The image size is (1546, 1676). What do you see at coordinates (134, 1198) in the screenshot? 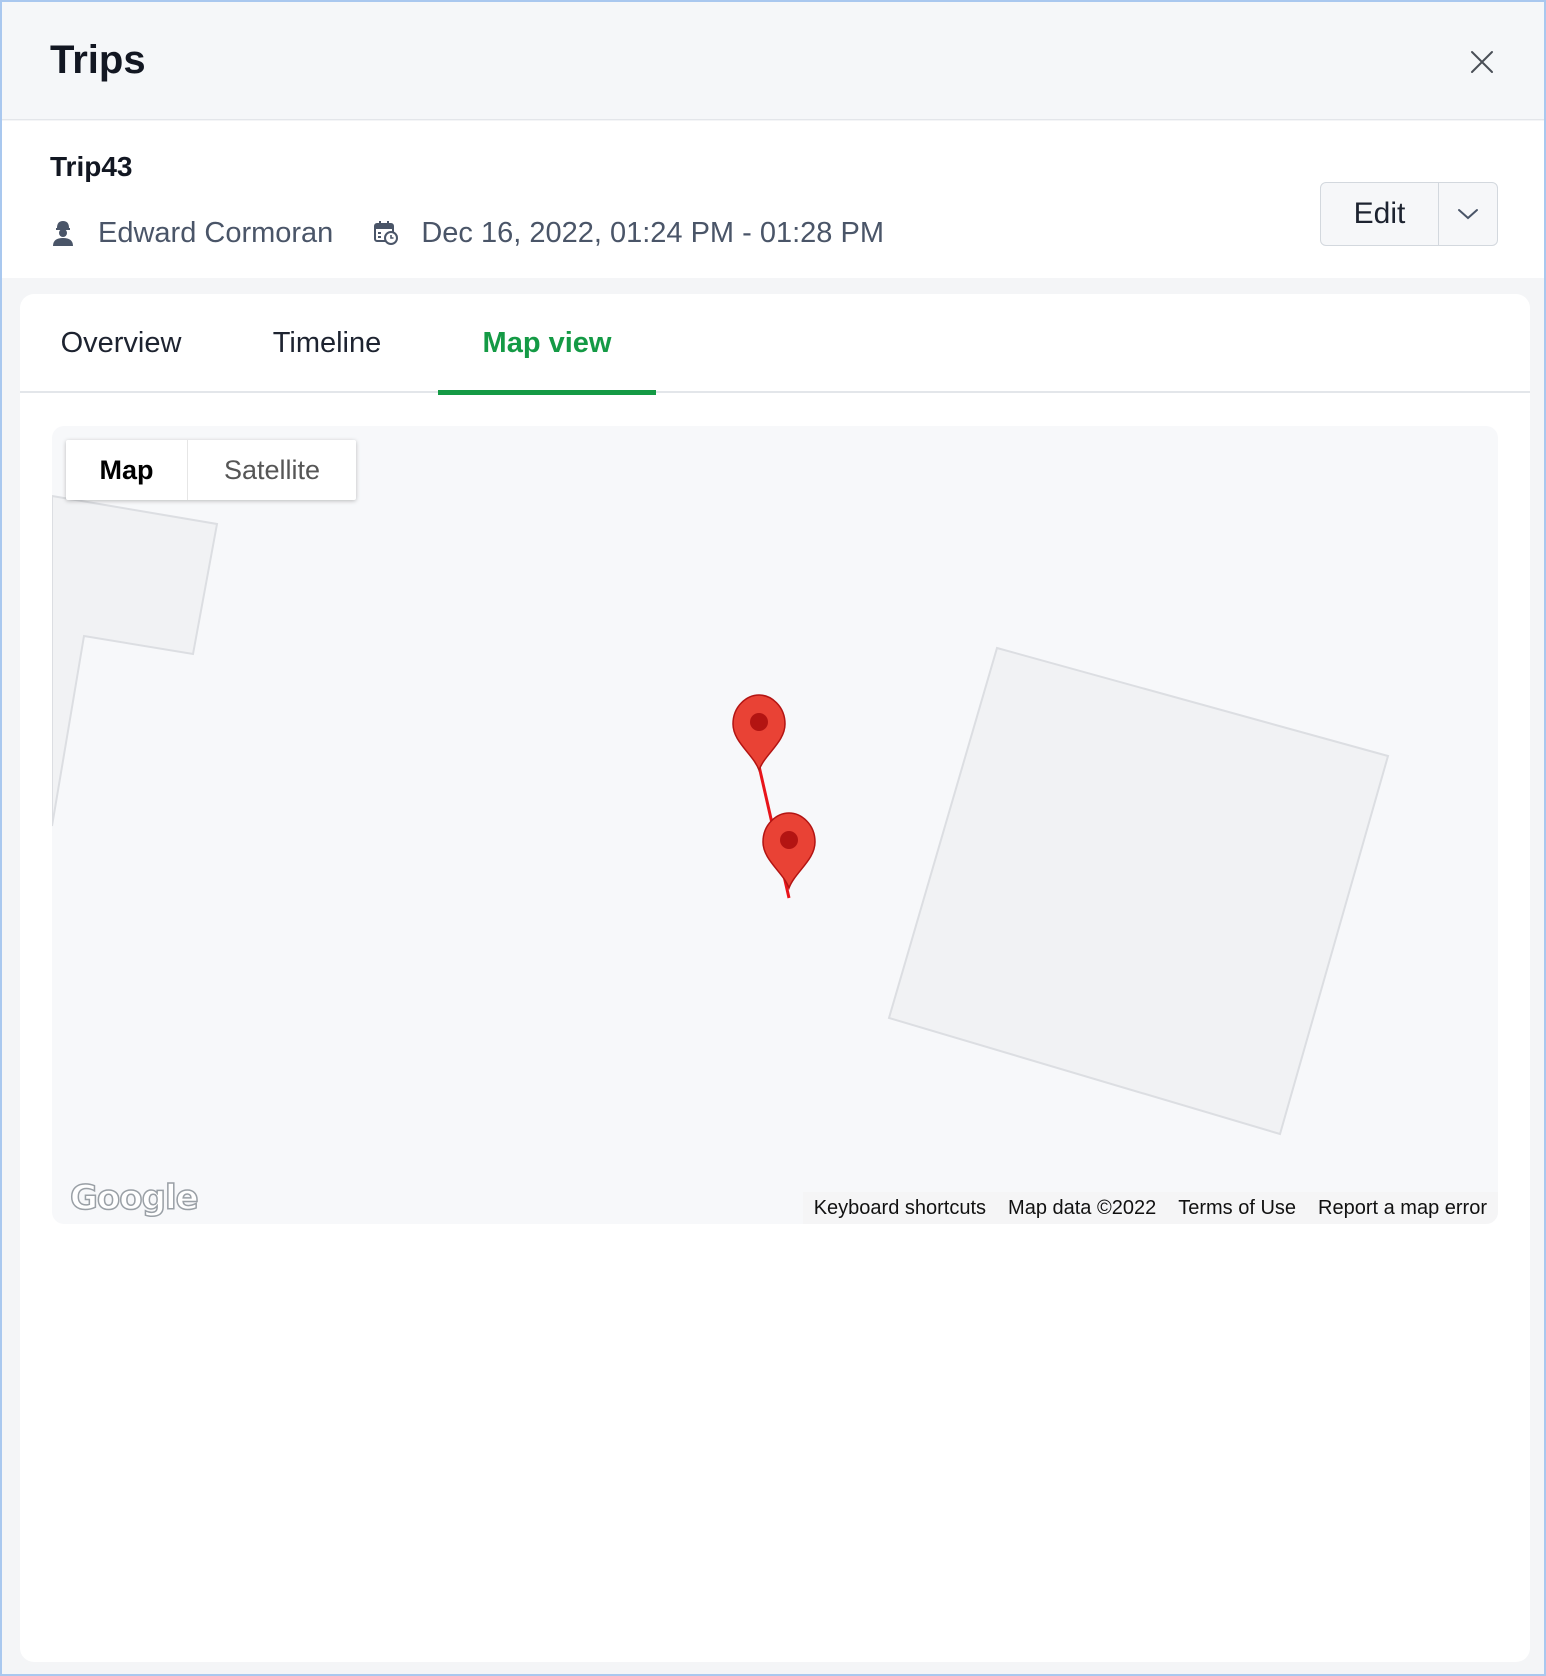
I see `google-logo: Google` at bounding box center [134, 1198].